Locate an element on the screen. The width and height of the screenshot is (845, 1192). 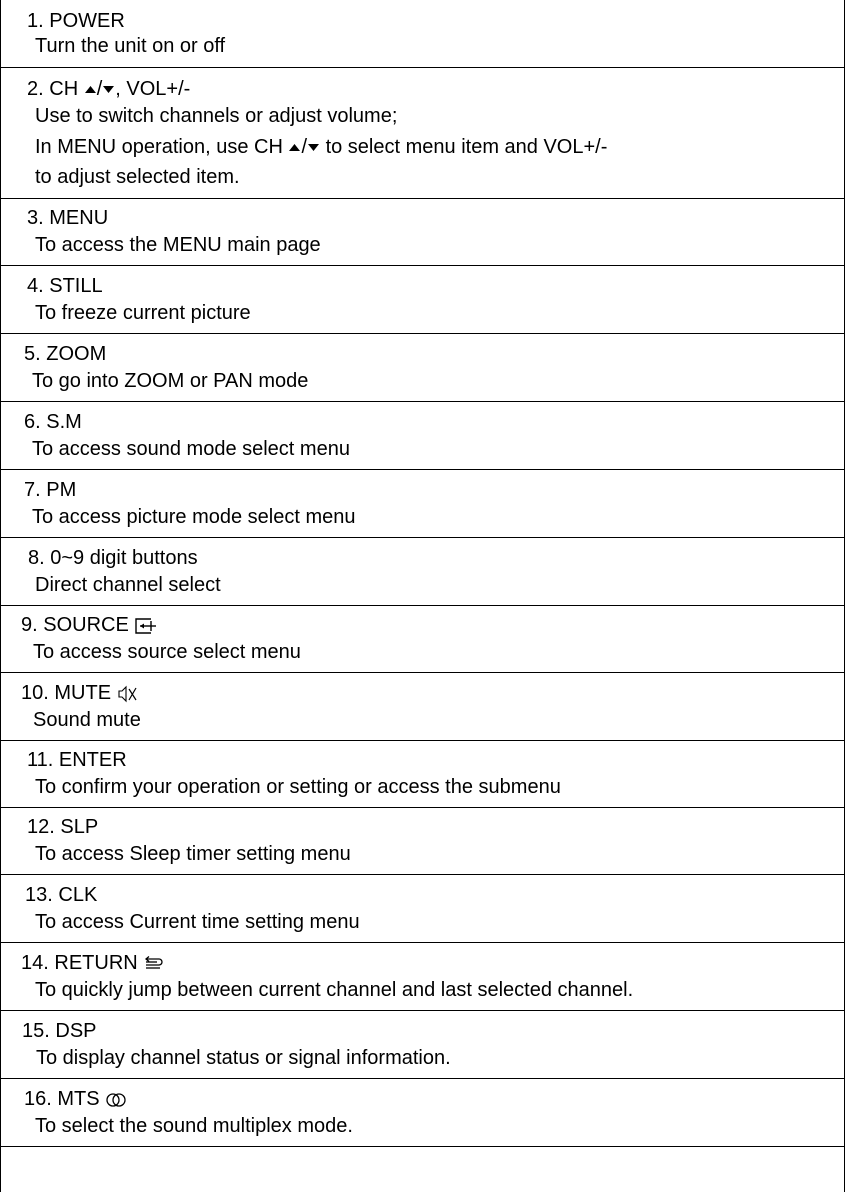
item-13-title: 13. CLK is located at coordinates (61, 895).